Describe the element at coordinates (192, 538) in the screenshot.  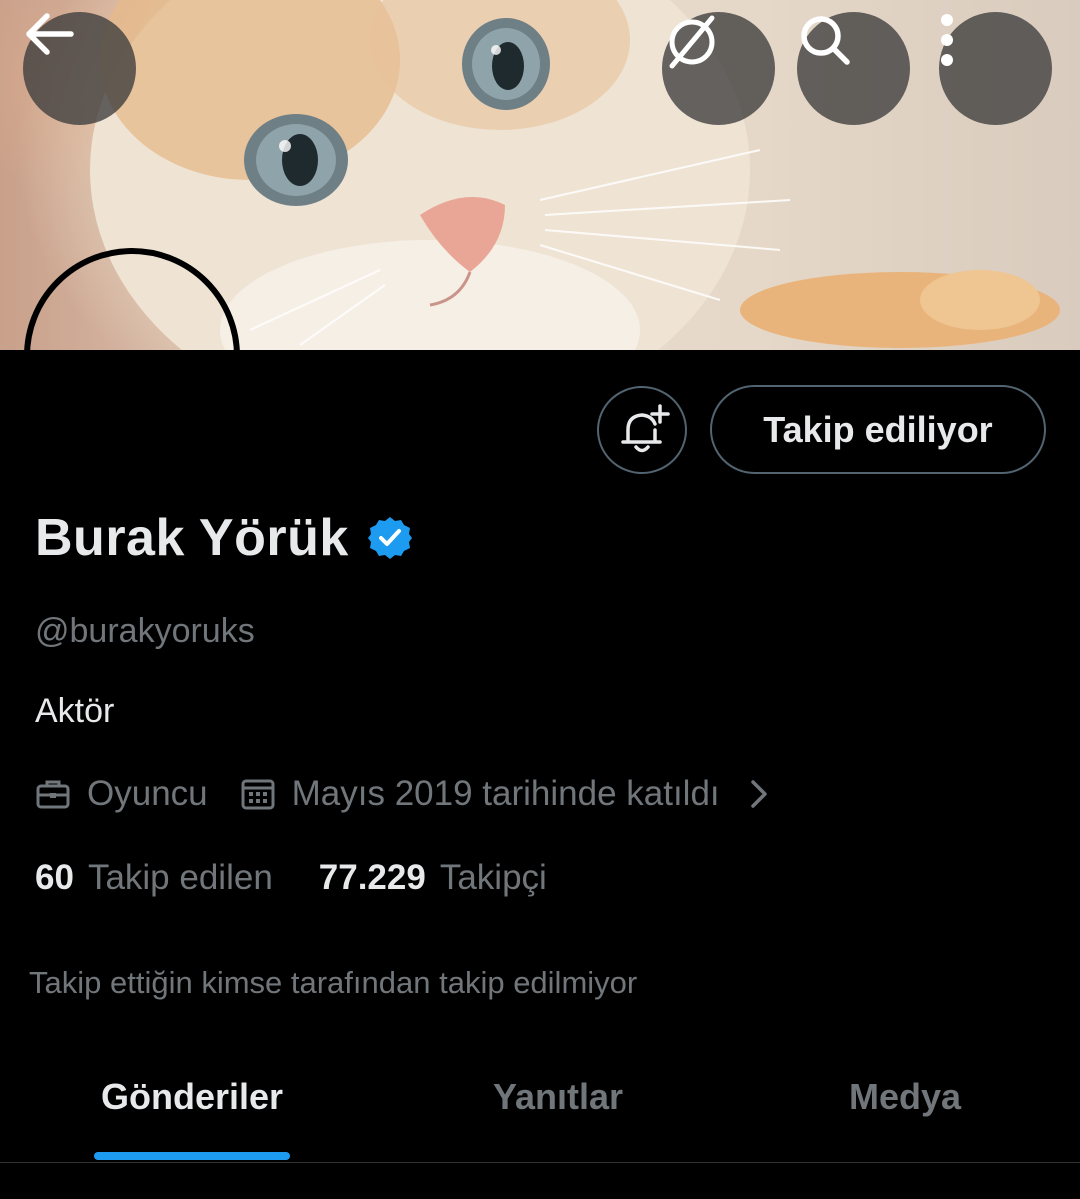
I see `profile-name: Burak Yörük` at that location.